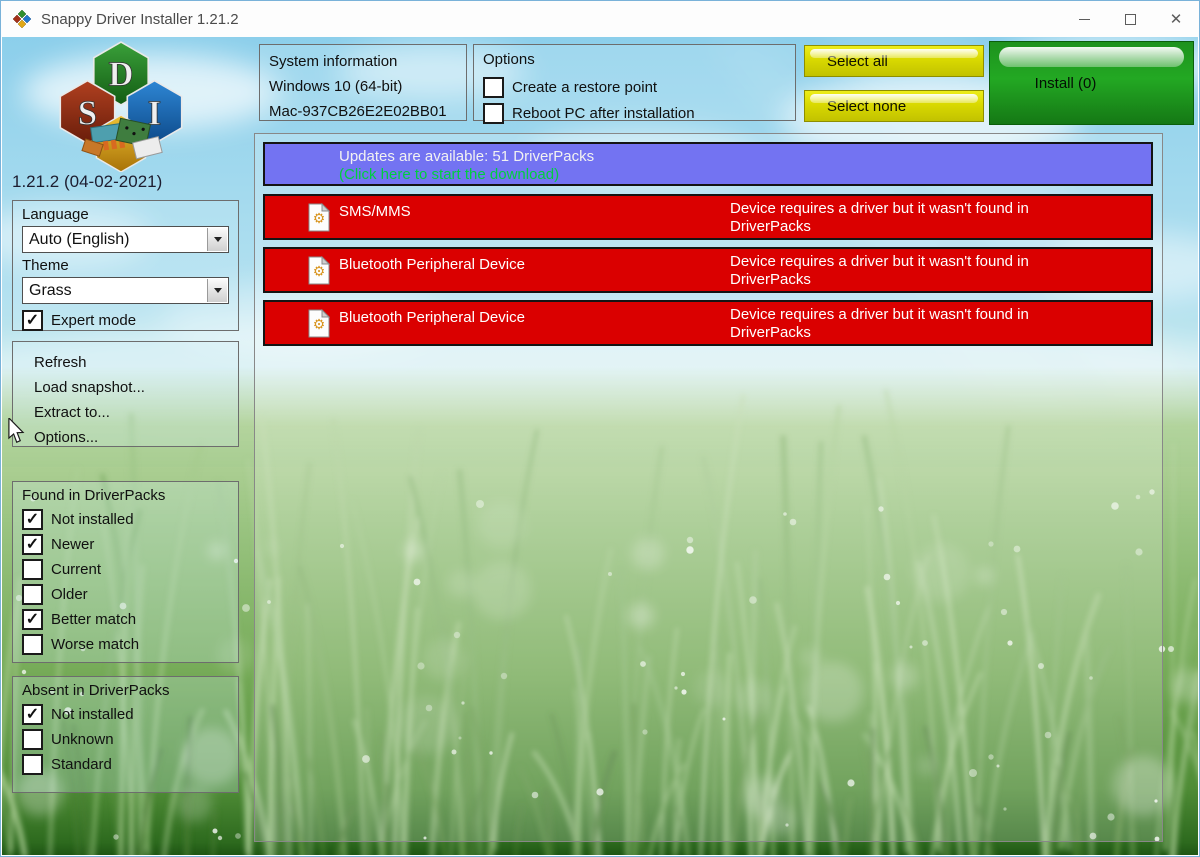 Image resolution: width=1200 pixels, height=857 pixels. What do you see at coordinates (125, 544) in the screenshot?
I see `filter-newer-checkbox: ✓ Newer` at bounding box center [125, 544].